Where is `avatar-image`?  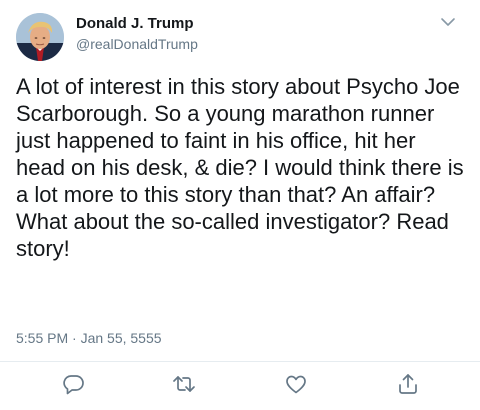
avatar-image is located at coordinates (40, 37).